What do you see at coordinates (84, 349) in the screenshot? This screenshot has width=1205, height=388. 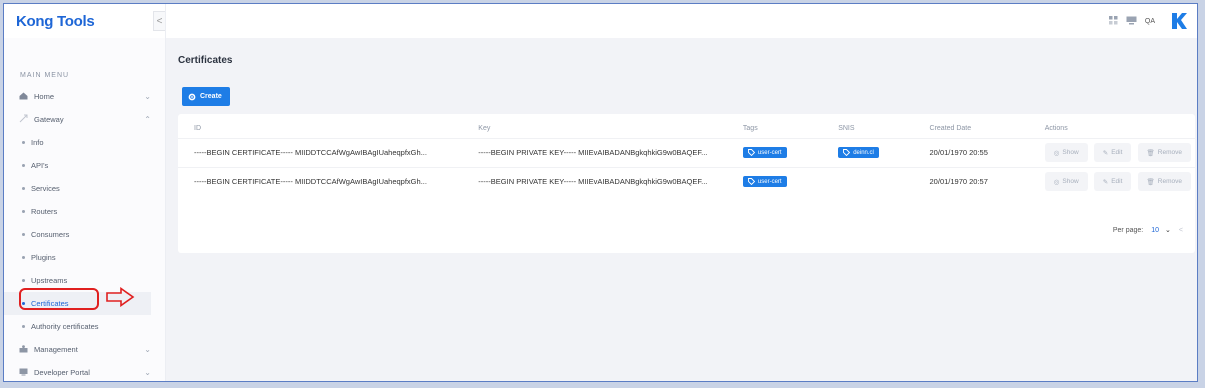 I see `sidebar-item-management: Management ⌄` at bounding box center [84, 349].